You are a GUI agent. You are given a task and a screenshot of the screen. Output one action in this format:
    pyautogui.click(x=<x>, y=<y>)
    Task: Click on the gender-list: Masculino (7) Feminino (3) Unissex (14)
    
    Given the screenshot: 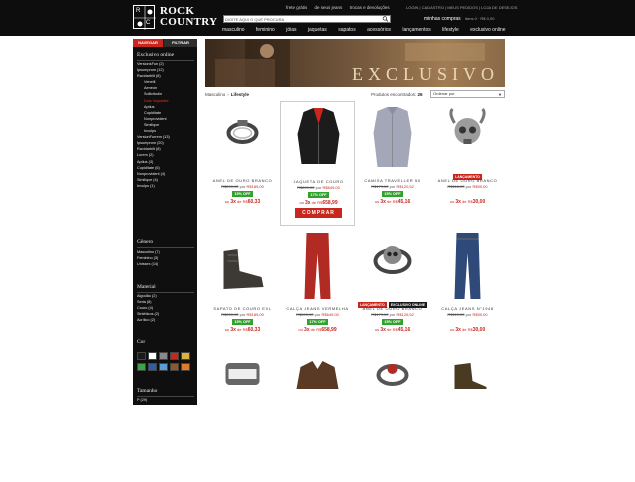 What is the action you would take?
    pyautogui.click(x=148, y=258)
    